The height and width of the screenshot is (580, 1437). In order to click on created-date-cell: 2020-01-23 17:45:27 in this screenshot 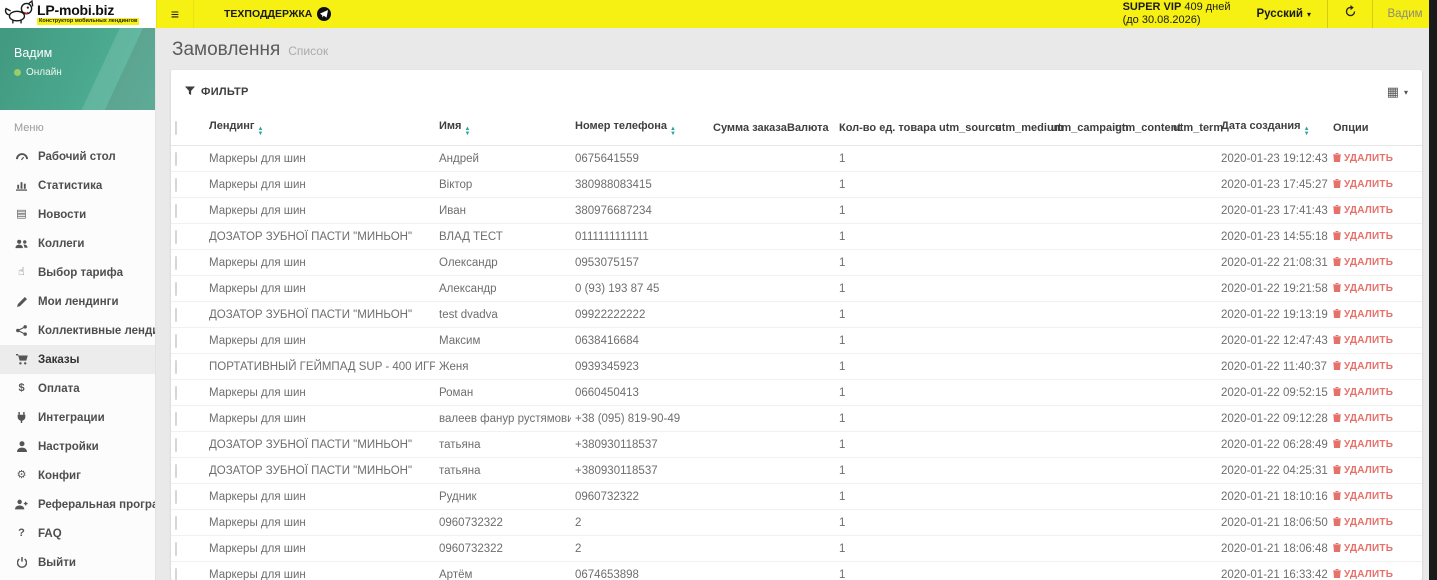, I will do `click(1273, 184)`.